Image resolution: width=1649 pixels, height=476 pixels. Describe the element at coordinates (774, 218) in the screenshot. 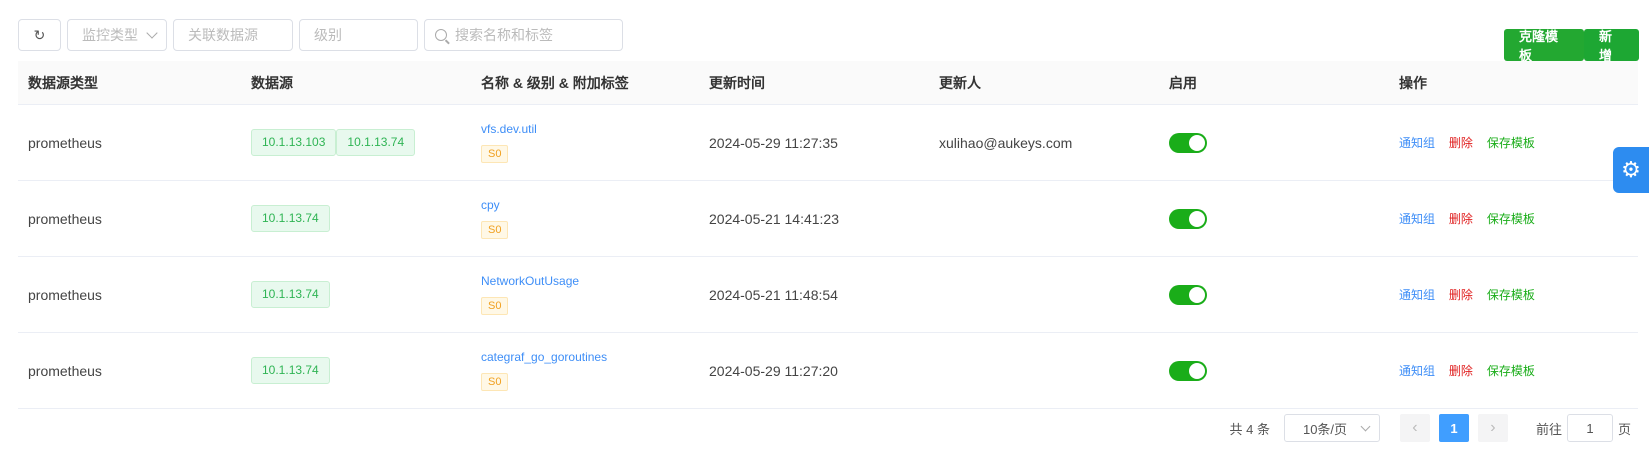

I see `cell-updated-at: 2024-05-21 14:41:23` at that location.